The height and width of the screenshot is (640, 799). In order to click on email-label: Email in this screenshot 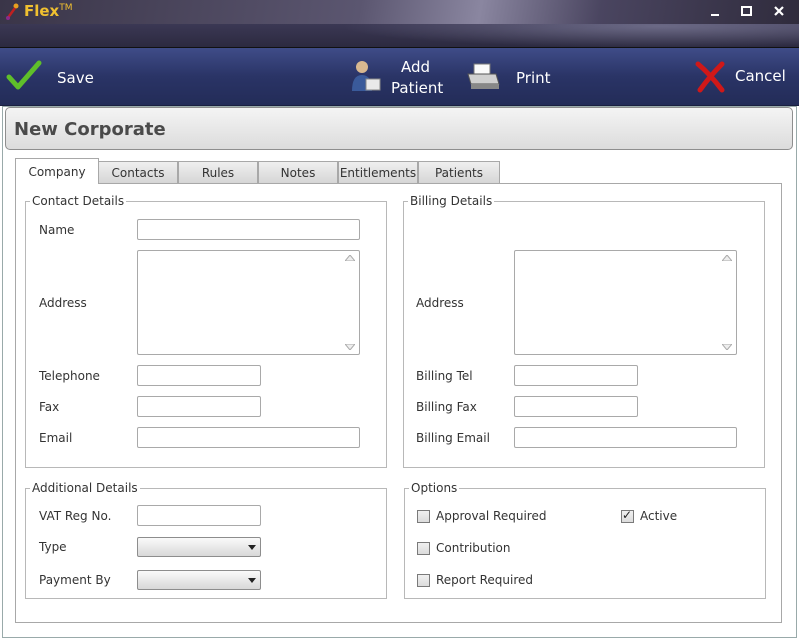, I will do `click(56, 438)`.